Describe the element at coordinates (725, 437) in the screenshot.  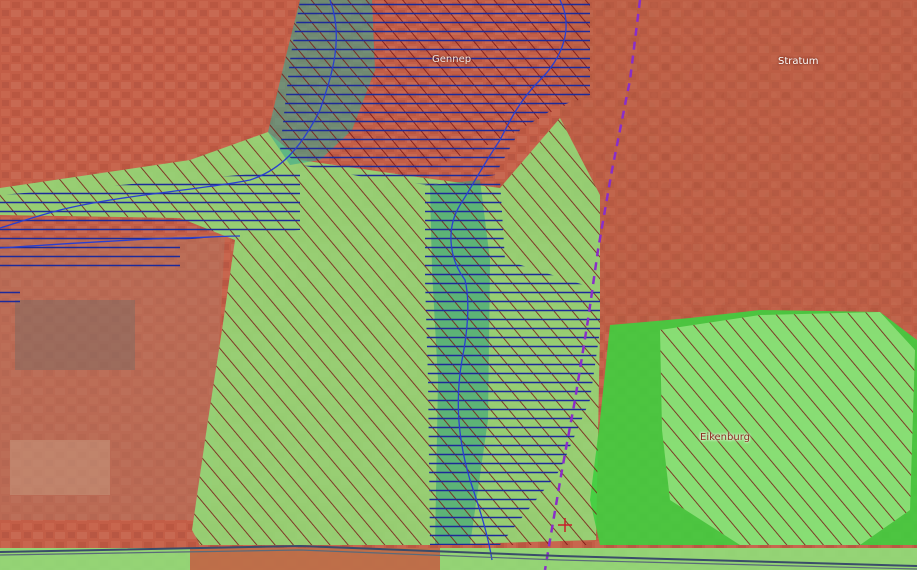
I see `place-label-eikenburg: Eikenburg` at that location.